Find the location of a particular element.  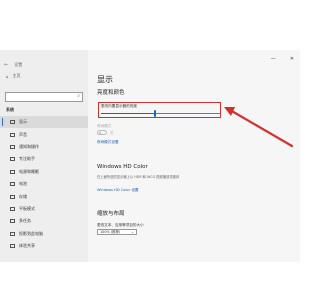

home-label: 主页 is located at coordinates (16, 75).